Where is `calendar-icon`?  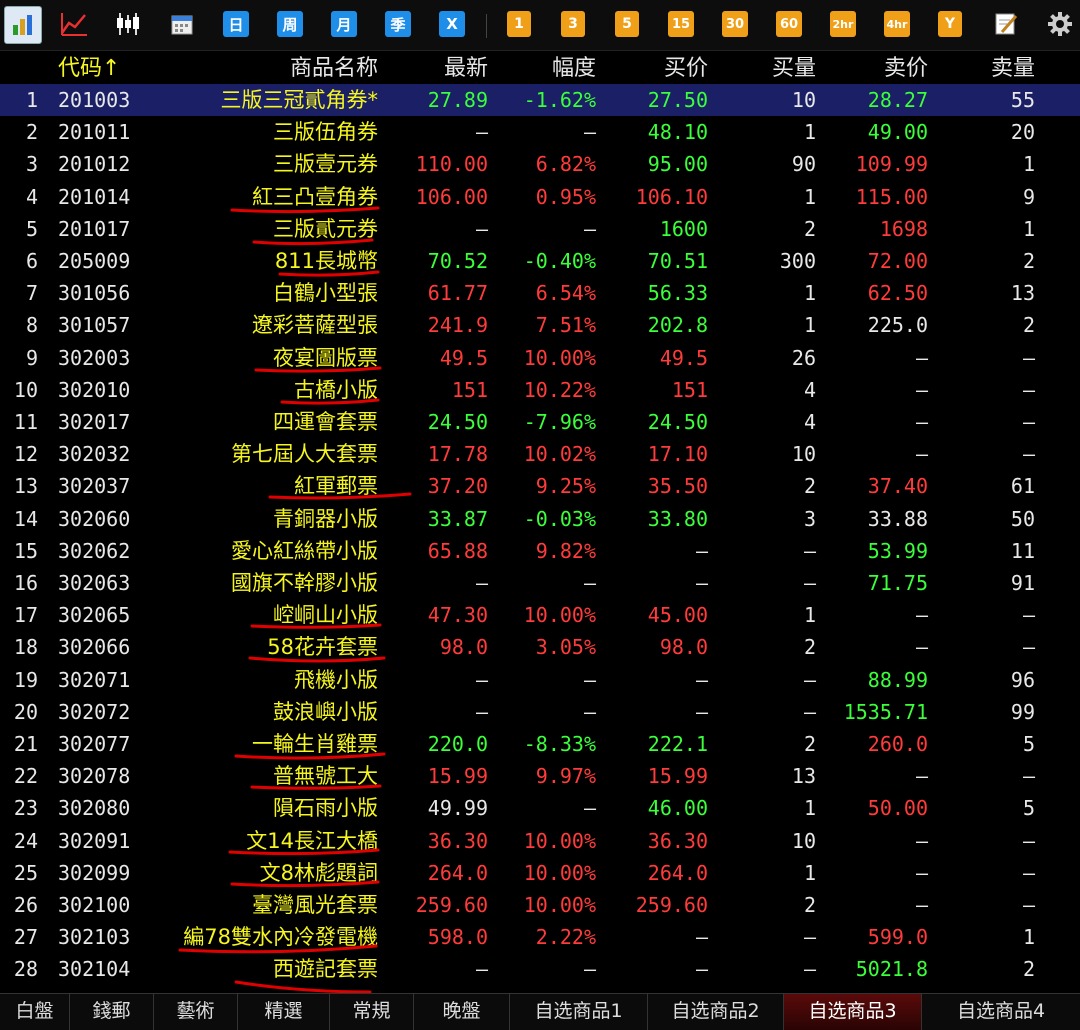
calendar-icon is located at coordinates (182, 24).